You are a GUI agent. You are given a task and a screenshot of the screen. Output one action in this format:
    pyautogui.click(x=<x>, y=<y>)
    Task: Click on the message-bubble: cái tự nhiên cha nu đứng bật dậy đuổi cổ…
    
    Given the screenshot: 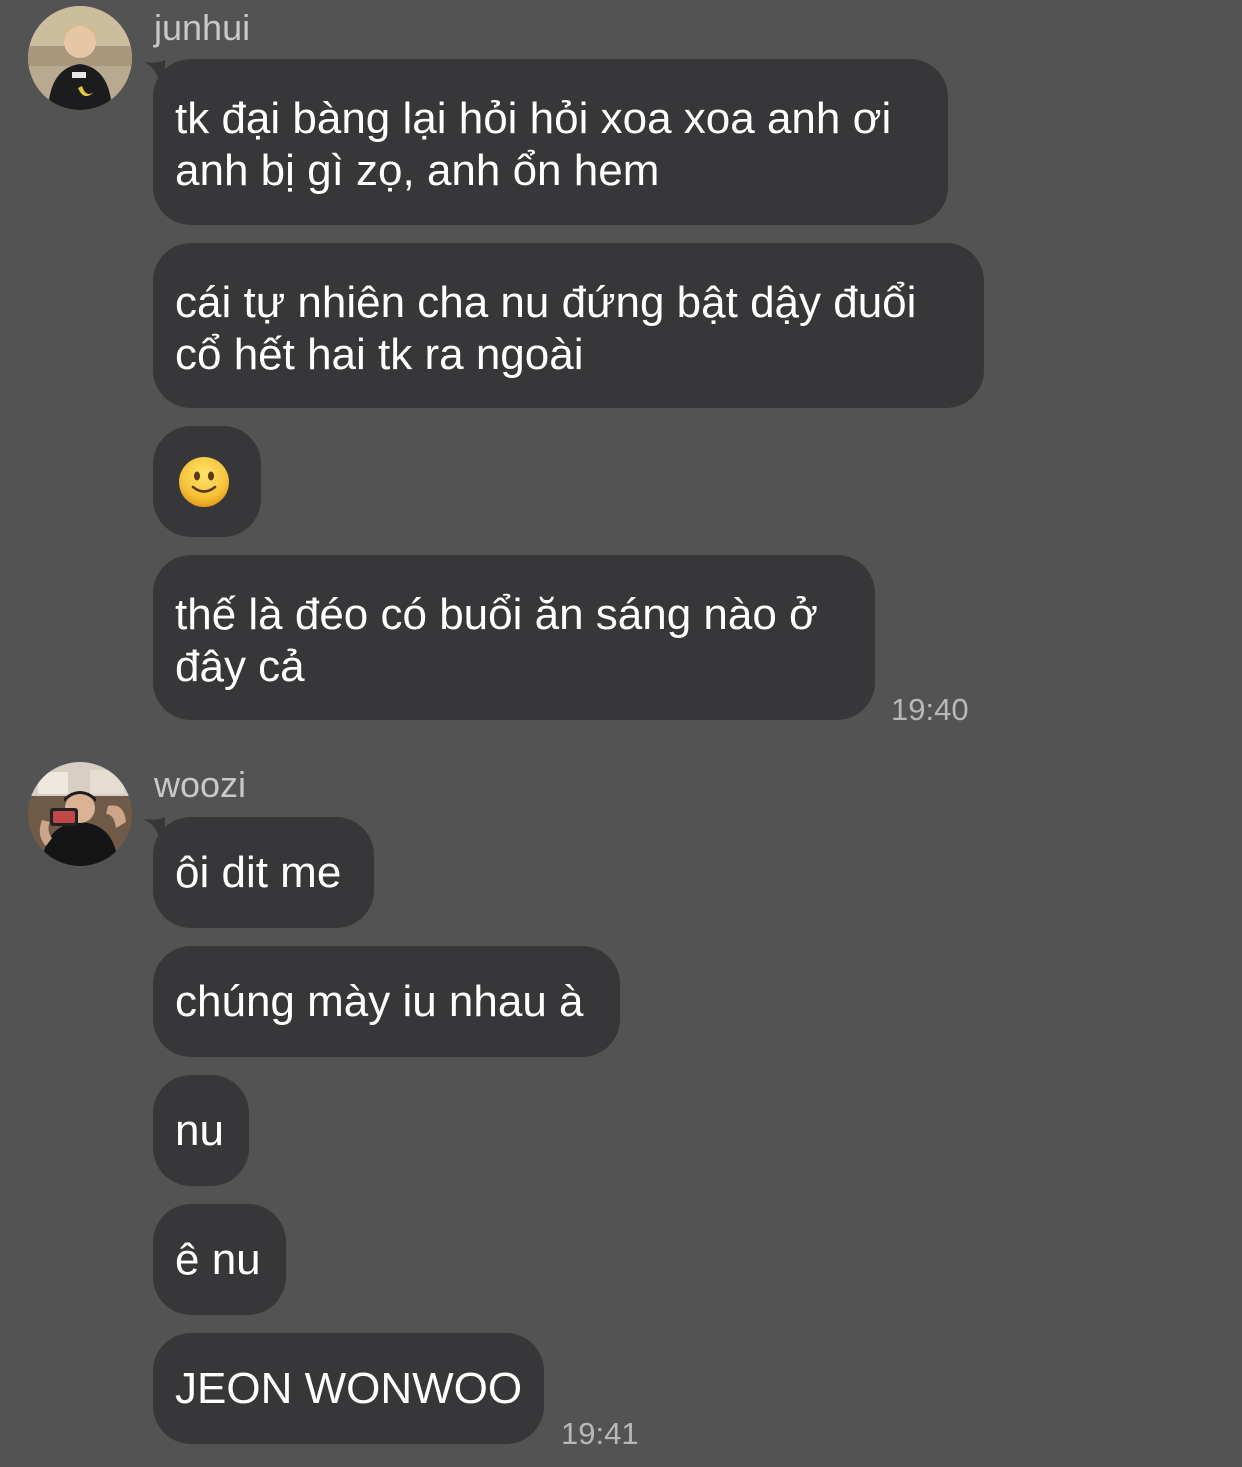 What is the action you would take?
    pyautogui.click(x=568, y=325)
    